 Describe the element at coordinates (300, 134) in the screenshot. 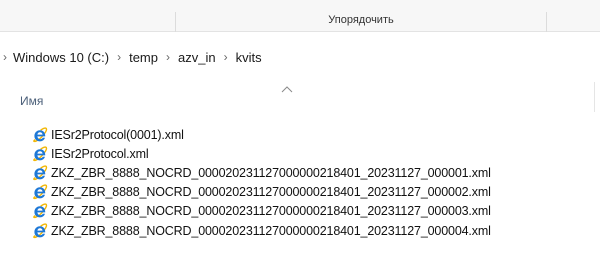

I see `file-row: IESr2Protocol(0001).xml` at that location.